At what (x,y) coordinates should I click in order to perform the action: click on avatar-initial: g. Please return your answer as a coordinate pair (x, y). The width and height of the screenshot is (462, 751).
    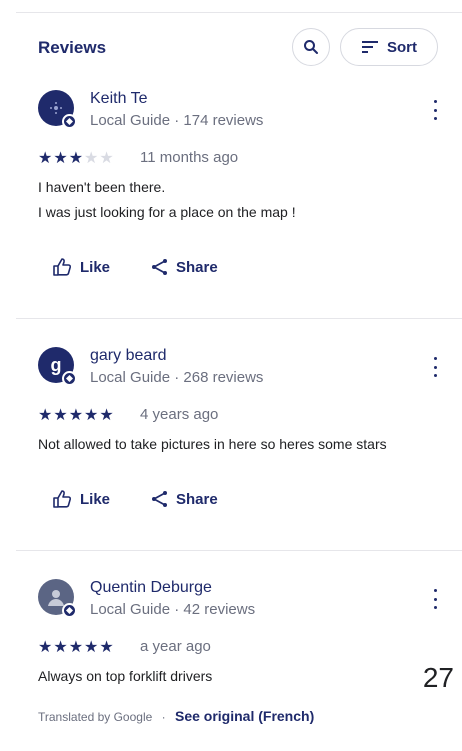
    Looking at the image, I should click on (56, 364).